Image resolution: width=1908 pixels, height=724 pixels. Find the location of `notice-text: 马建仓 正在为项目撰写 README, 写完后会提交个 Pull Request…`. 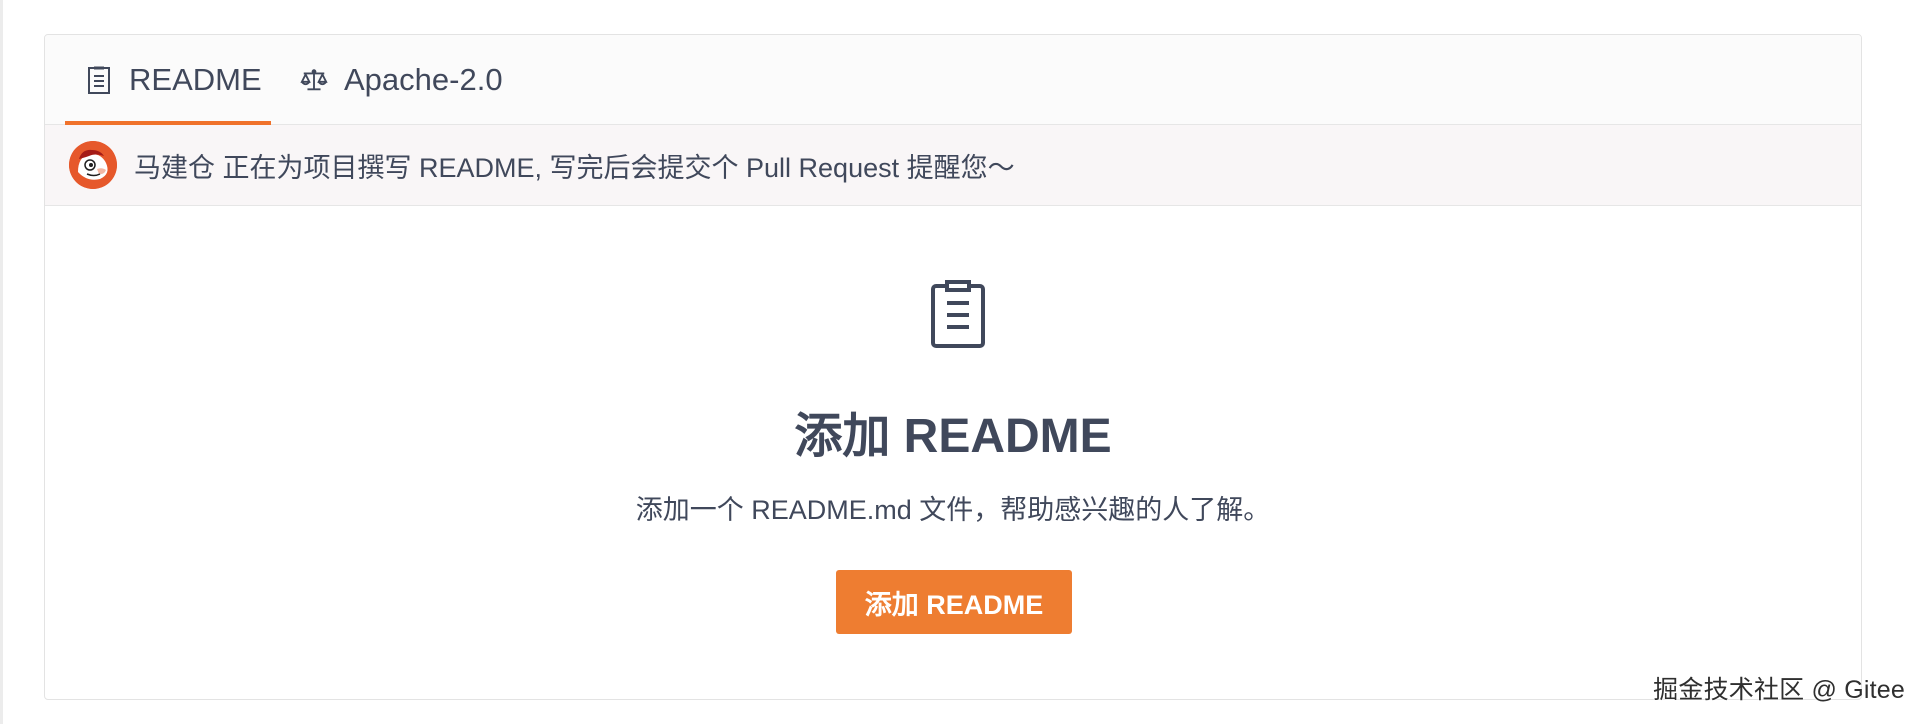

notice-text: 马建仓 正在为项目撰写 README, 写完后会提交个 Pull Request… is located at coordinates (574, 167).